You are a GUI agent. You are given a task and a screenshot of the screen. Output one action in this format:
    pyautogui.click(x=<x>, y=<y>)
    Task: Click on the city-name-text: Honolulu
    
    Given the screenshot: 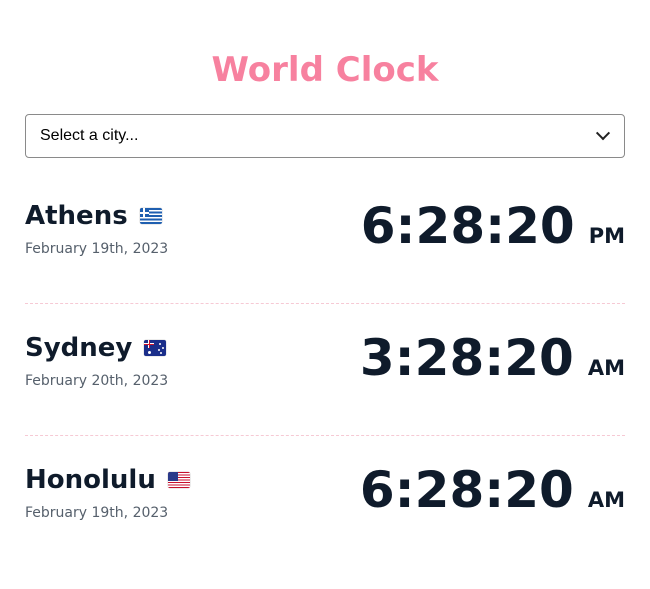 What is the action you would take?
    pyautogui.click(x=90, y=480)
    